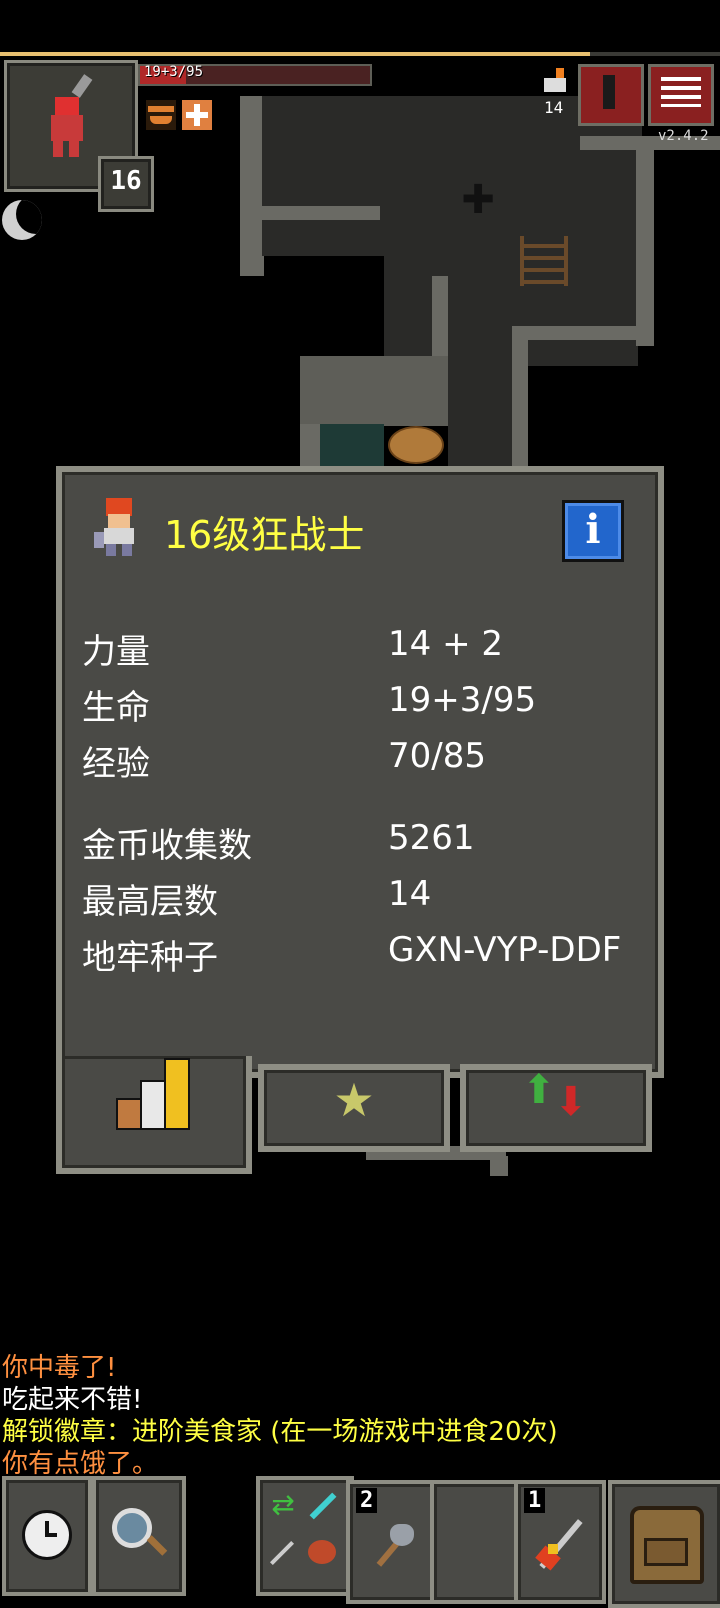 This screenshot has width=720, height=1608. Describe the element at coordinates (126, 181) in the screenshot. I see `level-number: 16` at that location.